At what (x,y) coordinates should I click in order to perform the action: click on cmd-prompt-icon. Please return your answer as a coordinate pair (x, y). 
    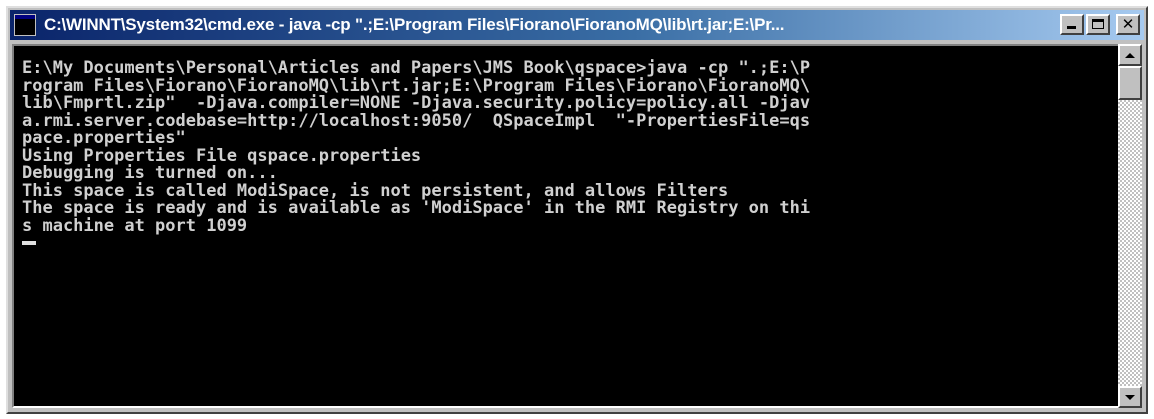
    Looking at the image, I should click on (25, 25).